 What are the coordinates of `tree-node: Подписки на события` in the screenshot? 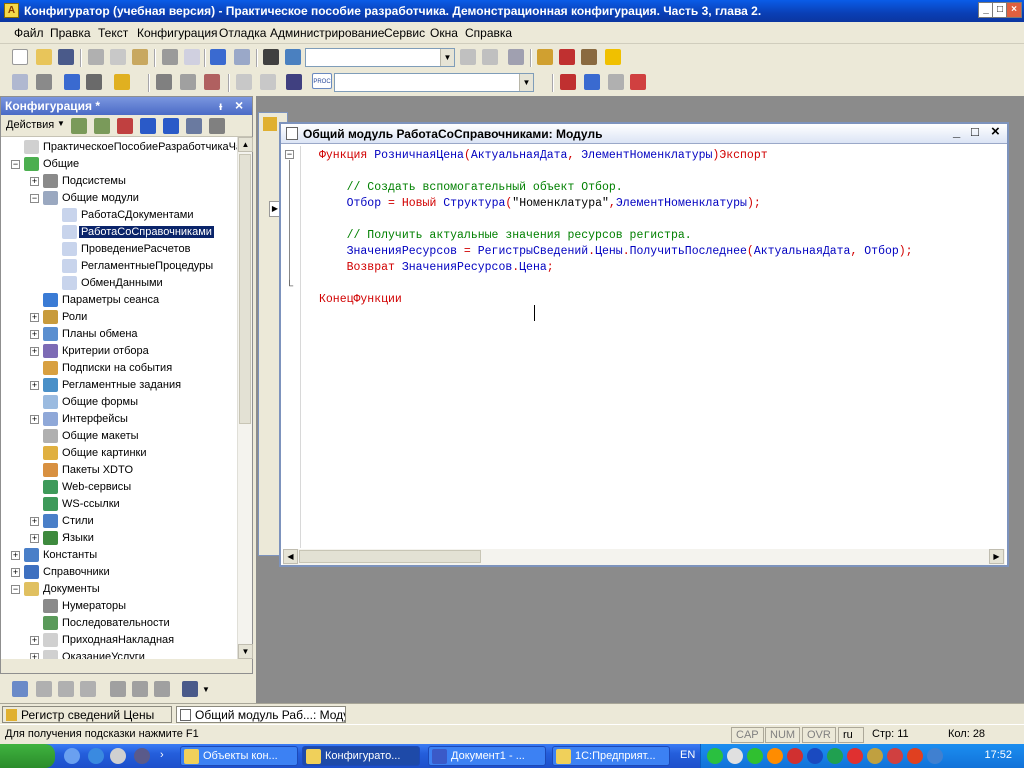 It's located at (119, 368).